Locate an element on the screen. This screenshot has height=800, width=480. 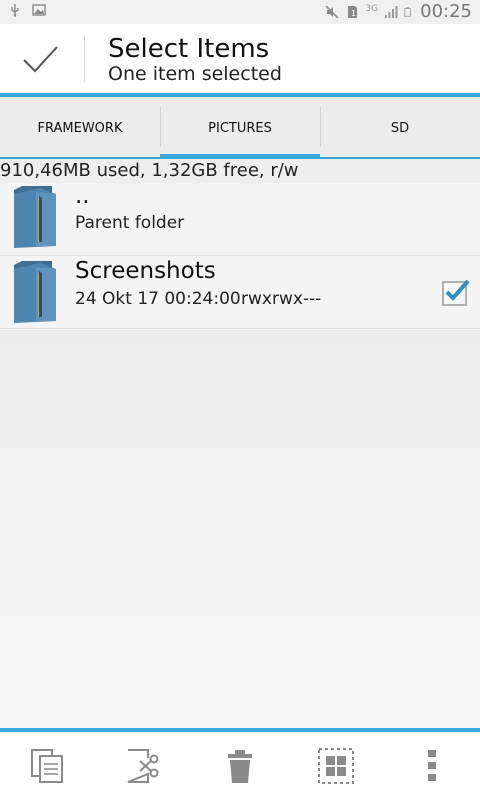
tab-label: PICTURES is located at coordinates (240, 128).